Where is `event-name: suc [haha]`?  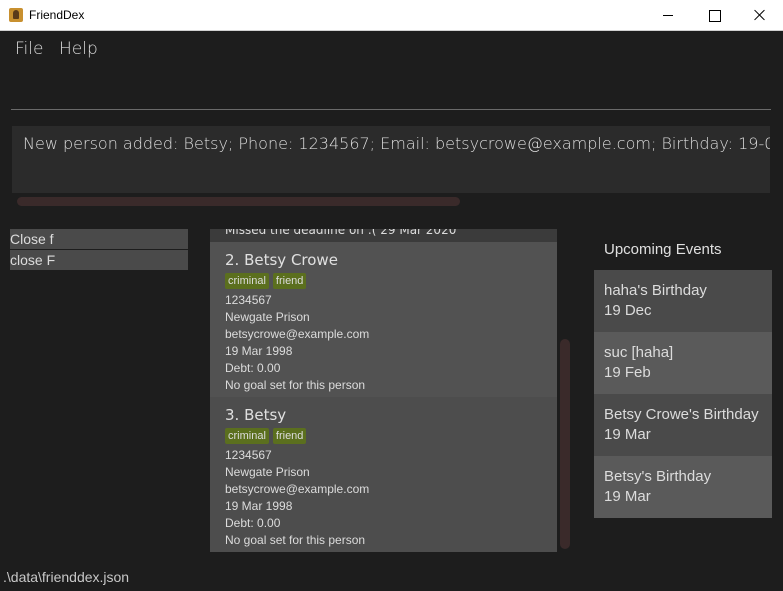 event-name: suc [haha] is located at coordinates (639, 352).